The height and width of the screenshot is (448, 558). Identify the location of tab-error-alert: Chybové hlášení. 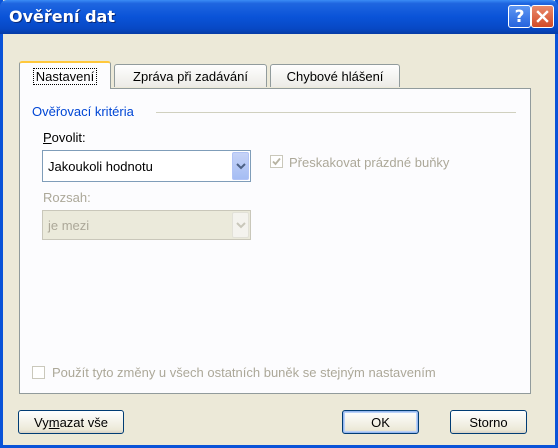
(335, 75).